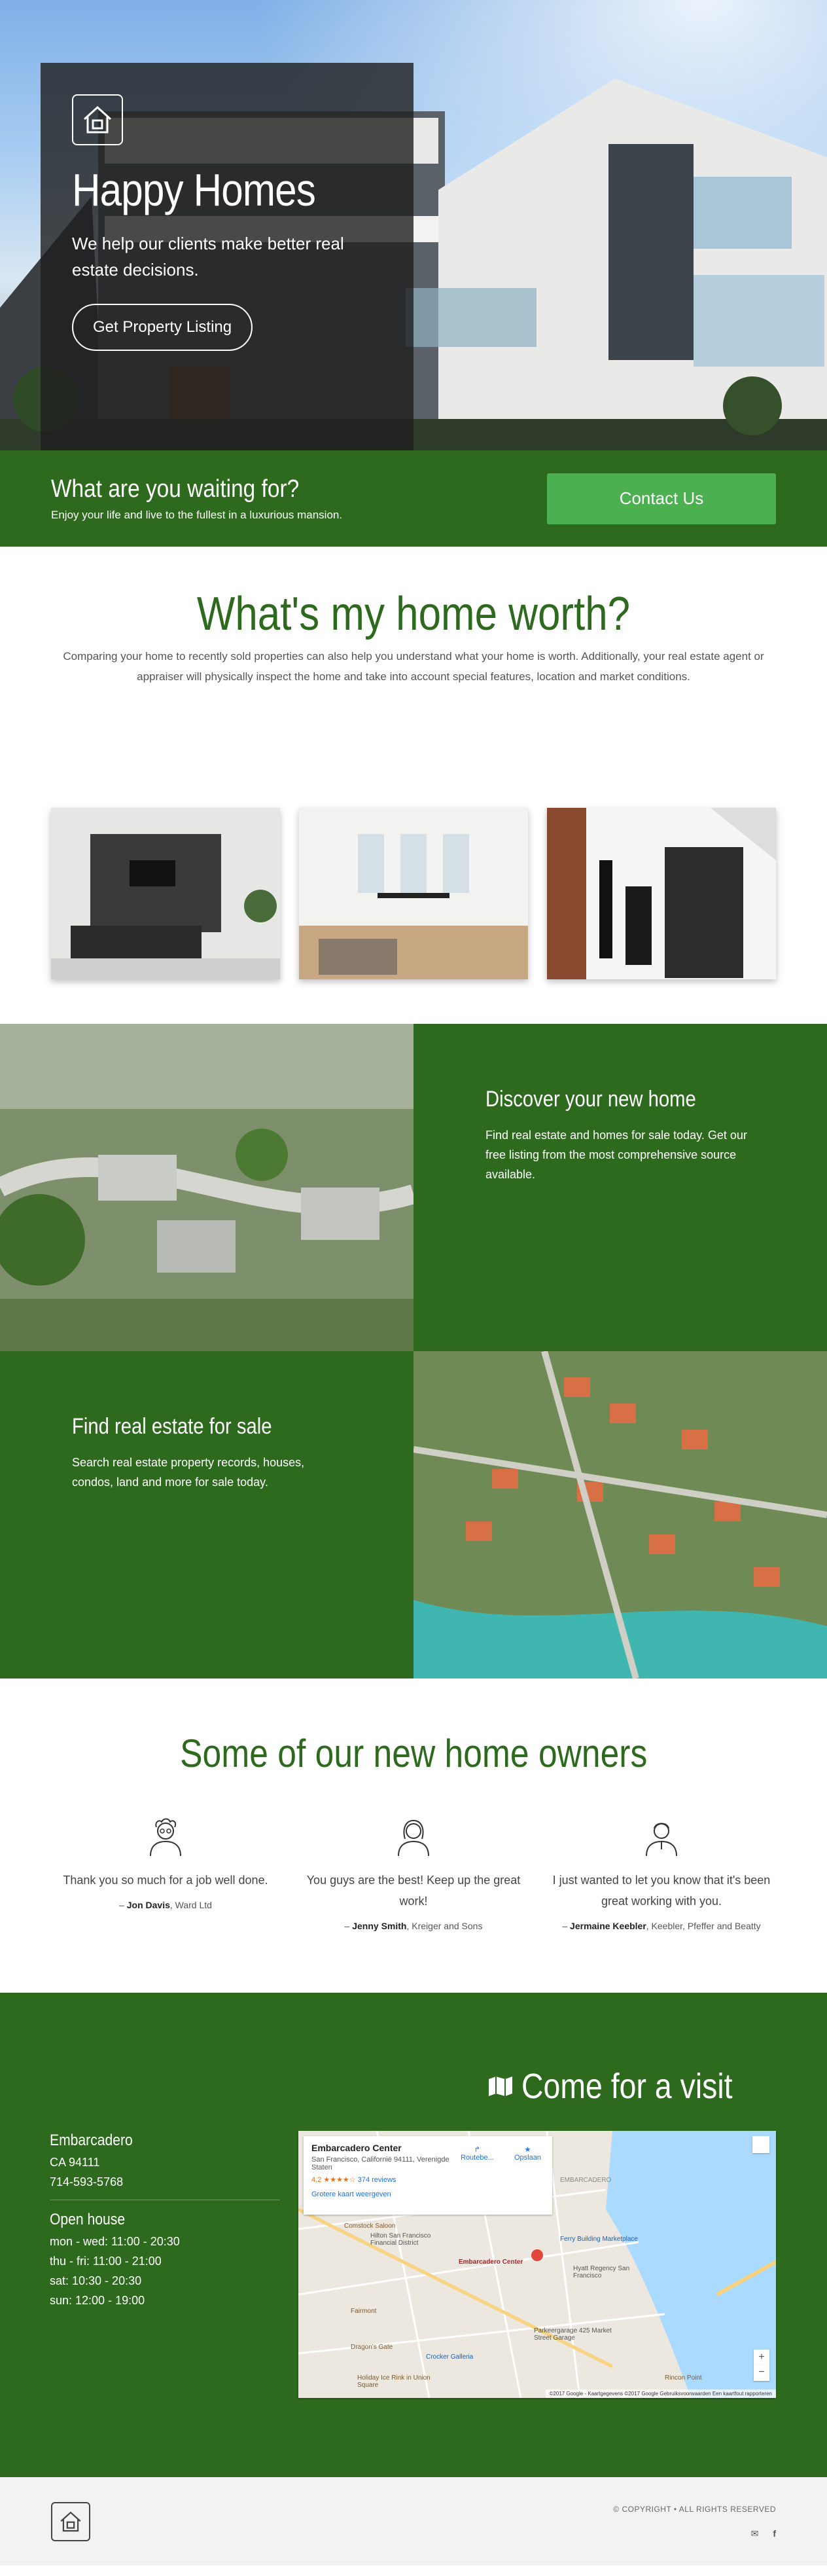 The width and height of the screenshot is (827, 2576). Describe the element at coordinates (165, 1837) in the screenshot. I see `scientist-avatar-icon` at that location.